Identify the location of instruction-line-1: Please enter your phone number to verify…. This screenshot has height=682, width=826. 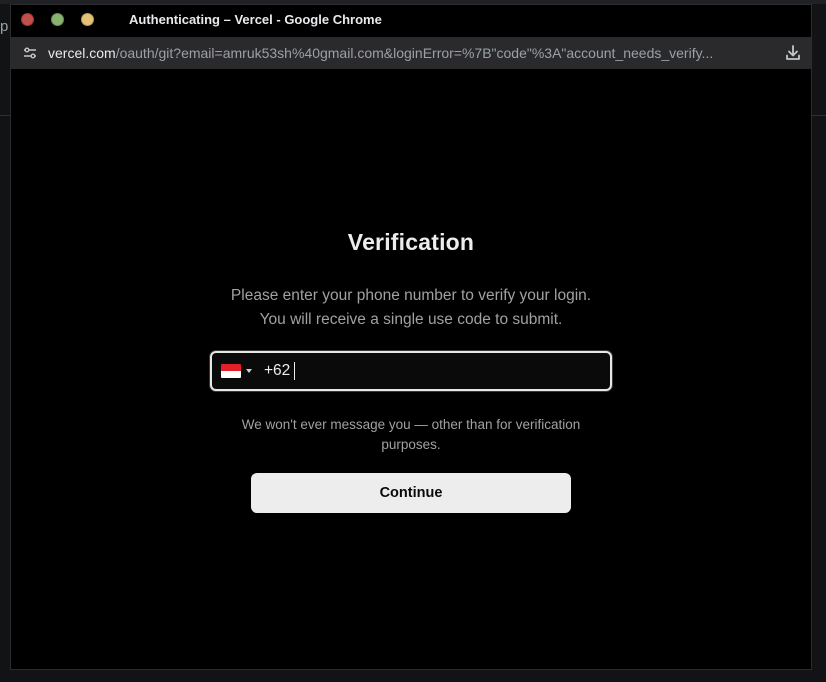
(411, 295).